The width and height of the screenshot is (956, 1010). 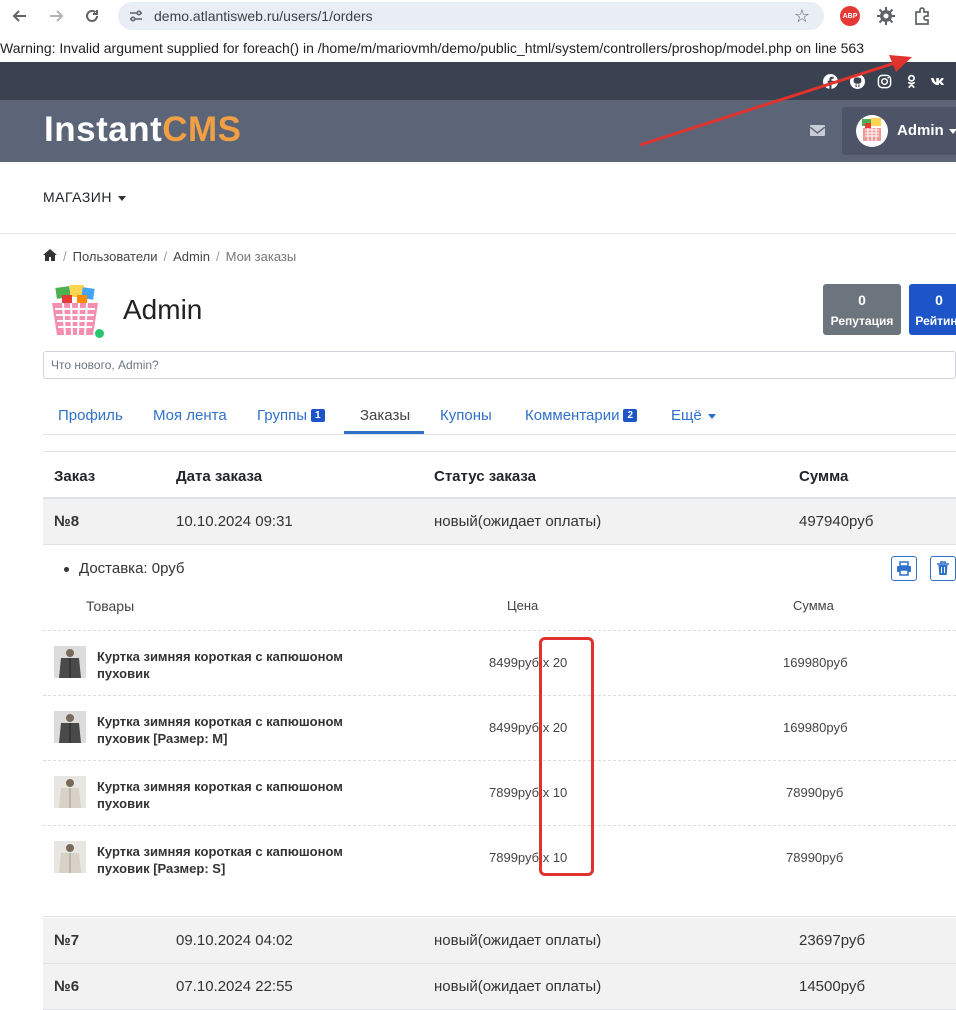 I want to click on page-title: Admin, so click(x=163, y=309).